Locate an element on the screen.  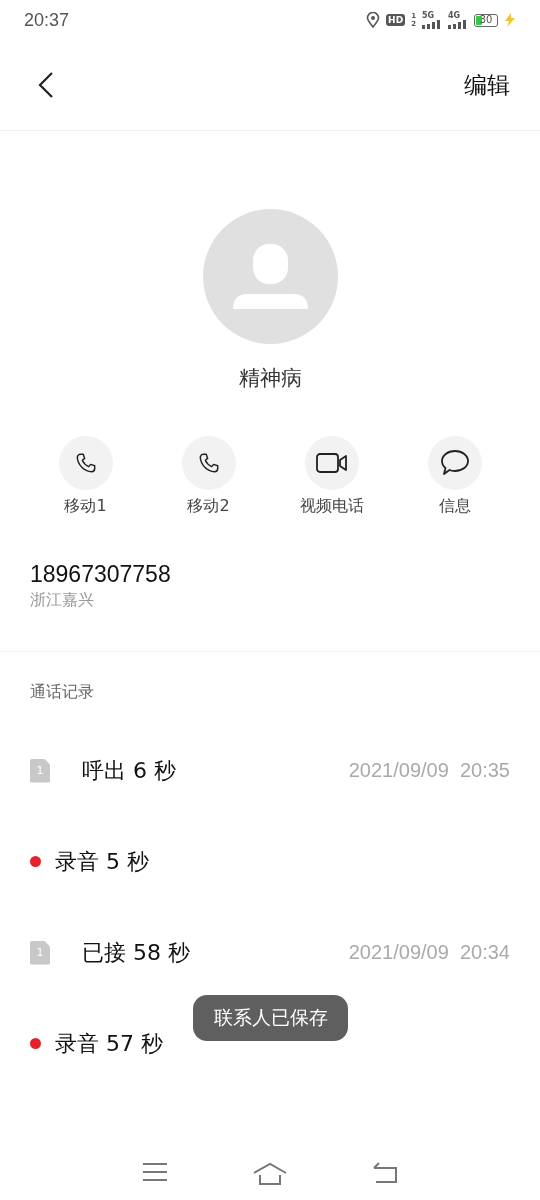
lightning-icon is located at coordinates (510, 20).